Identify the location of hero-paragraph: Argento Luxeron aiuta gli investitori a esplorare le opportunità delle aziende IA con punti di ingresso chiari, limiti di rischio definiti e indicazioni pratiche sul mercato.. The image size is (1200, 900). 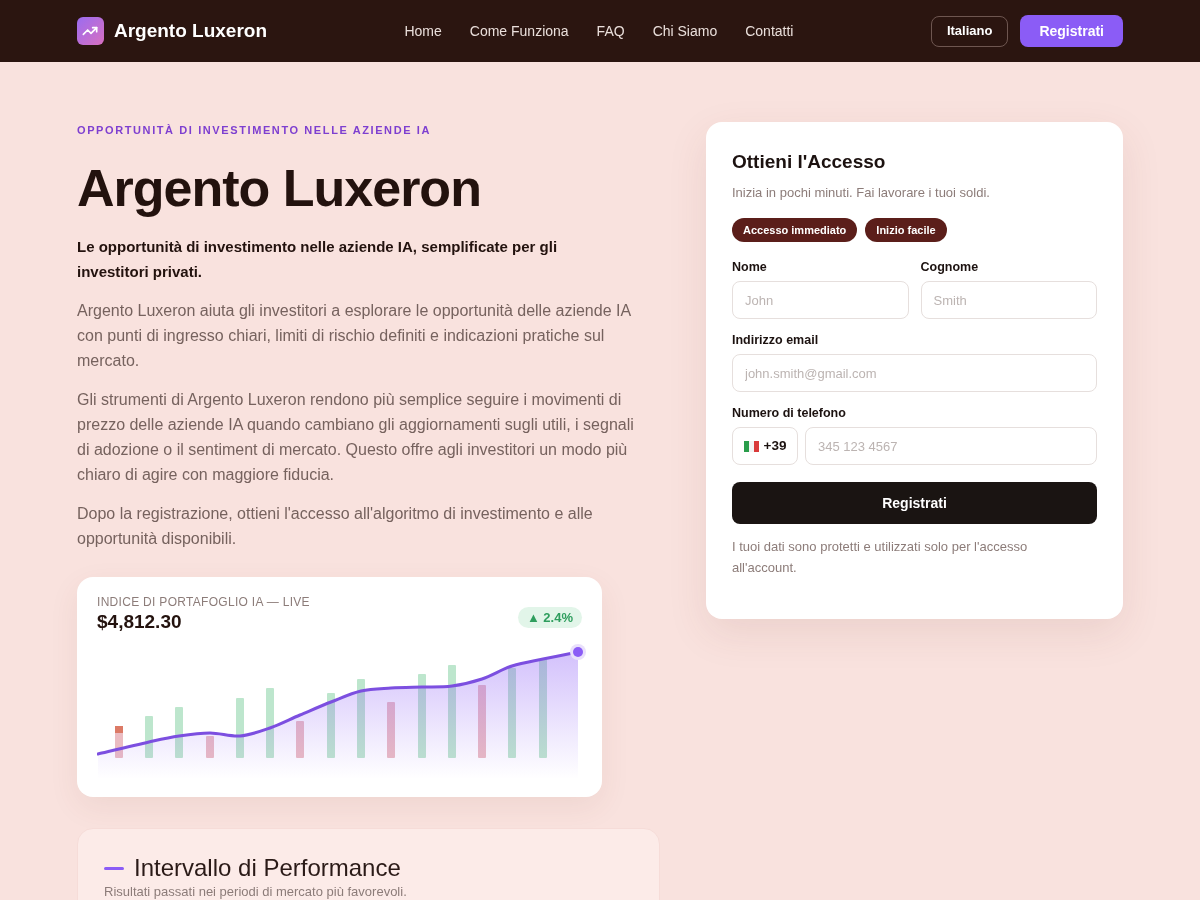
(354, 336).